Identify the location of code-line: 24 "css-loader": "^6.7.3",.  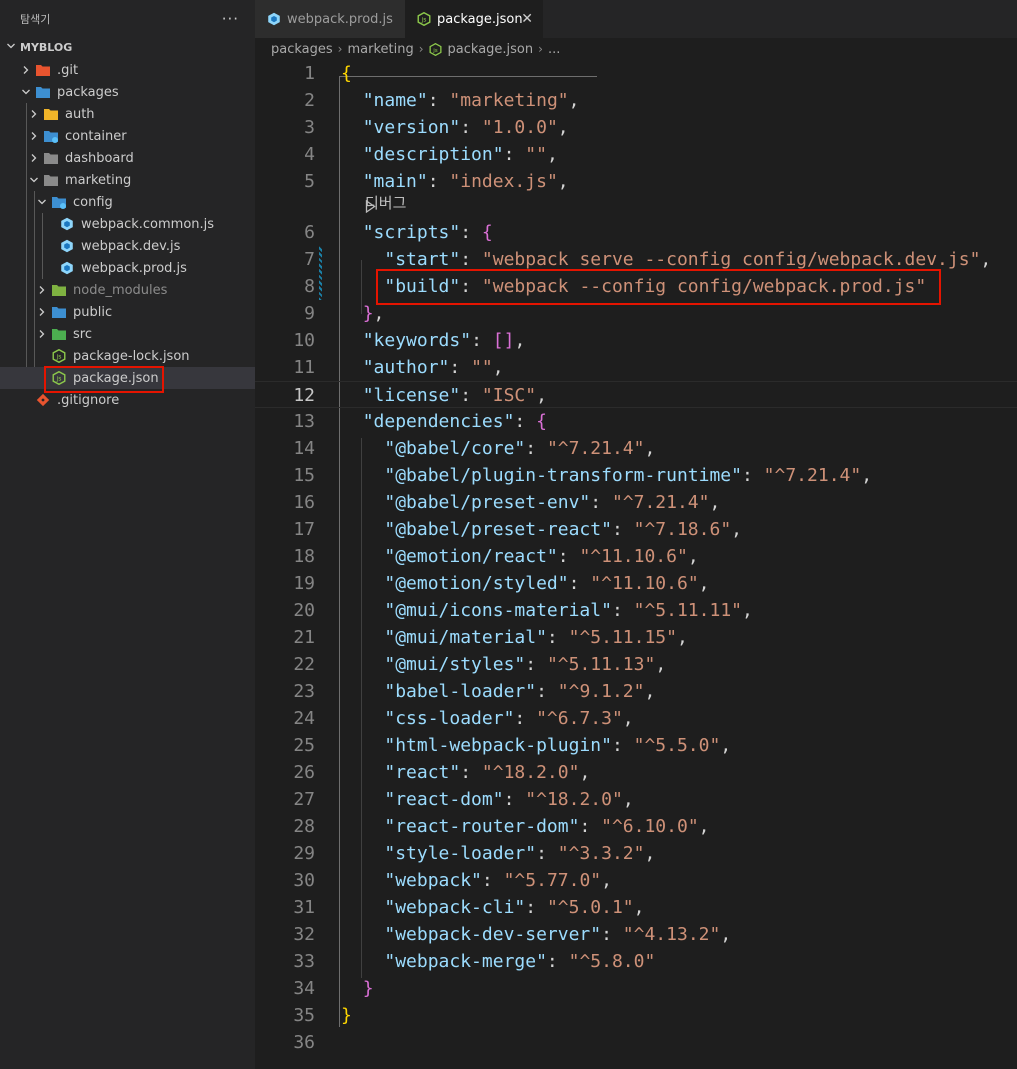
(636, 718).